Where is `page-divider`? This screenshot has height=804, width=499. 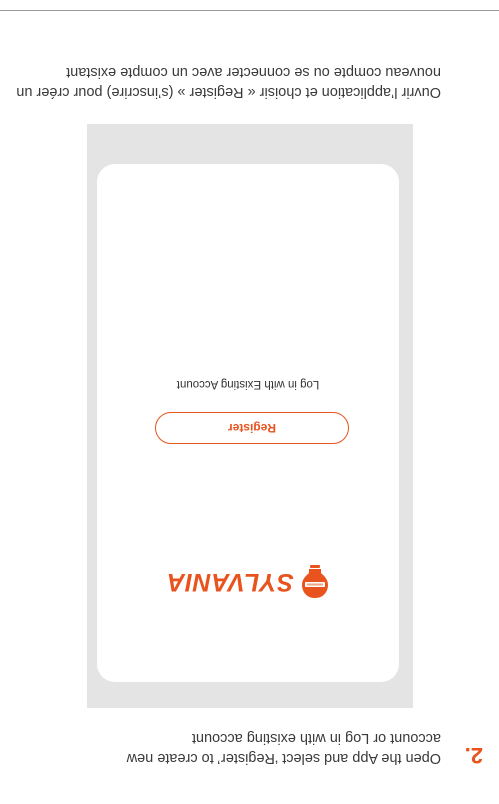
page-divider is located at coordinates (249, 10).